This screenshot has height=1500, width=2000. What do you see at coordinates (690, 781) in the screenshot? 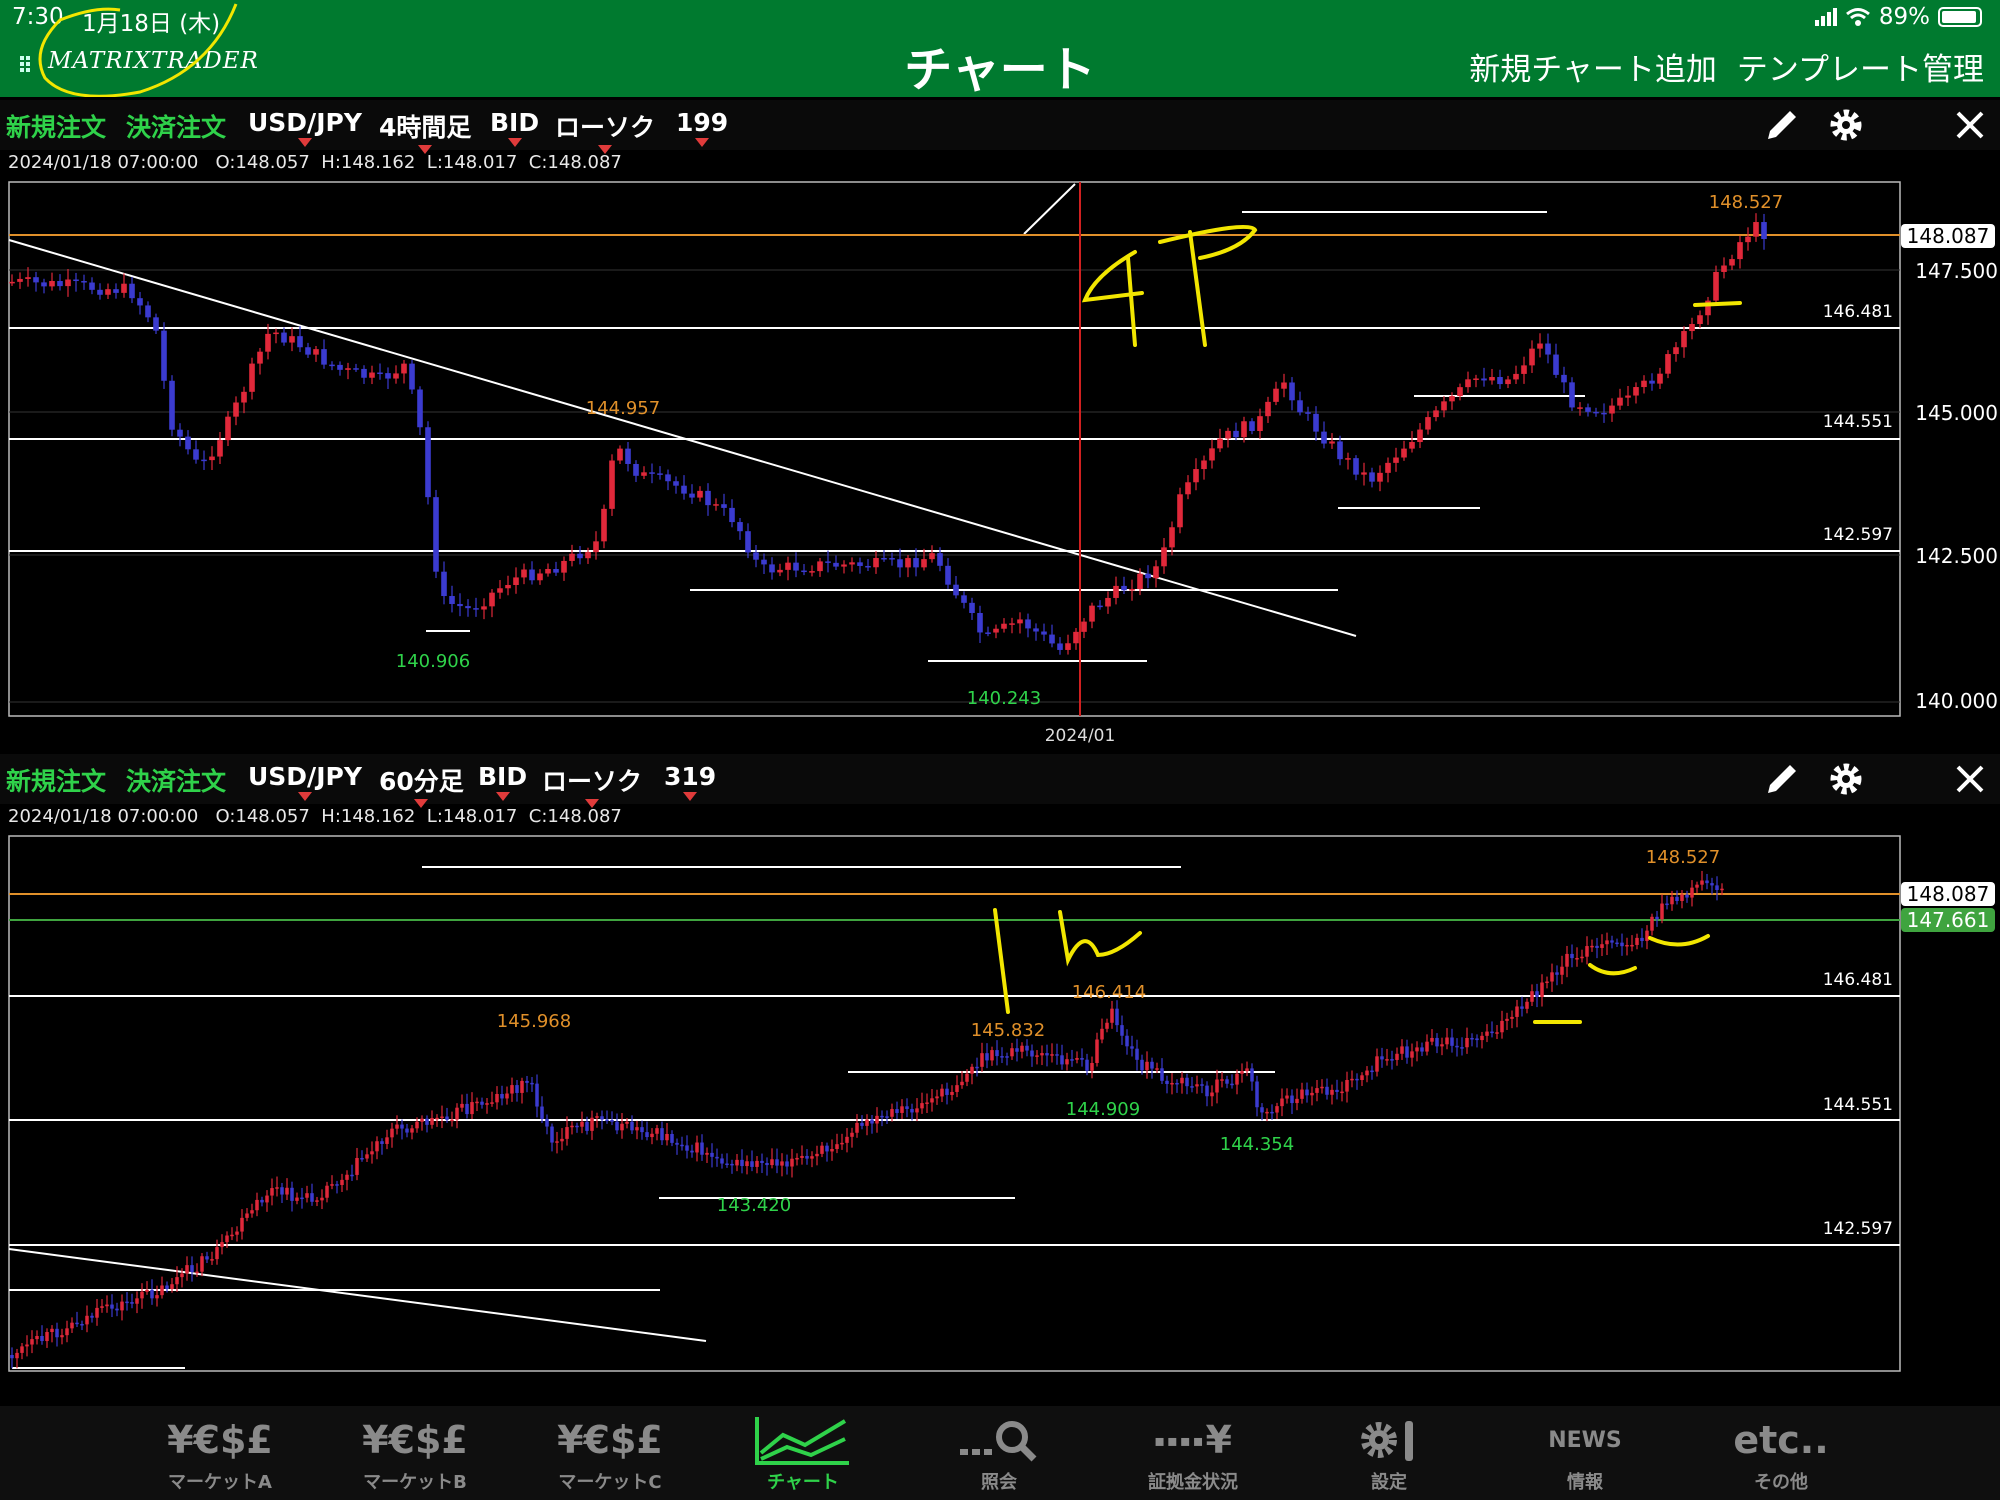
I see `chart2-count-select: 319` at bounding box center [690, 781].